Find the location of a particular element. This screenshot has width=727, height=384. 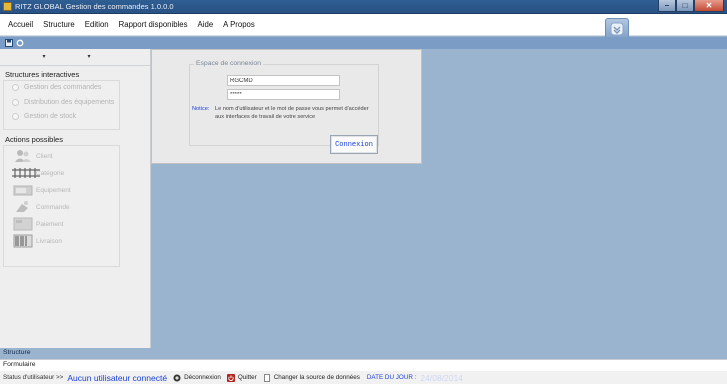

power-icon is located at coordinates (230, 377).